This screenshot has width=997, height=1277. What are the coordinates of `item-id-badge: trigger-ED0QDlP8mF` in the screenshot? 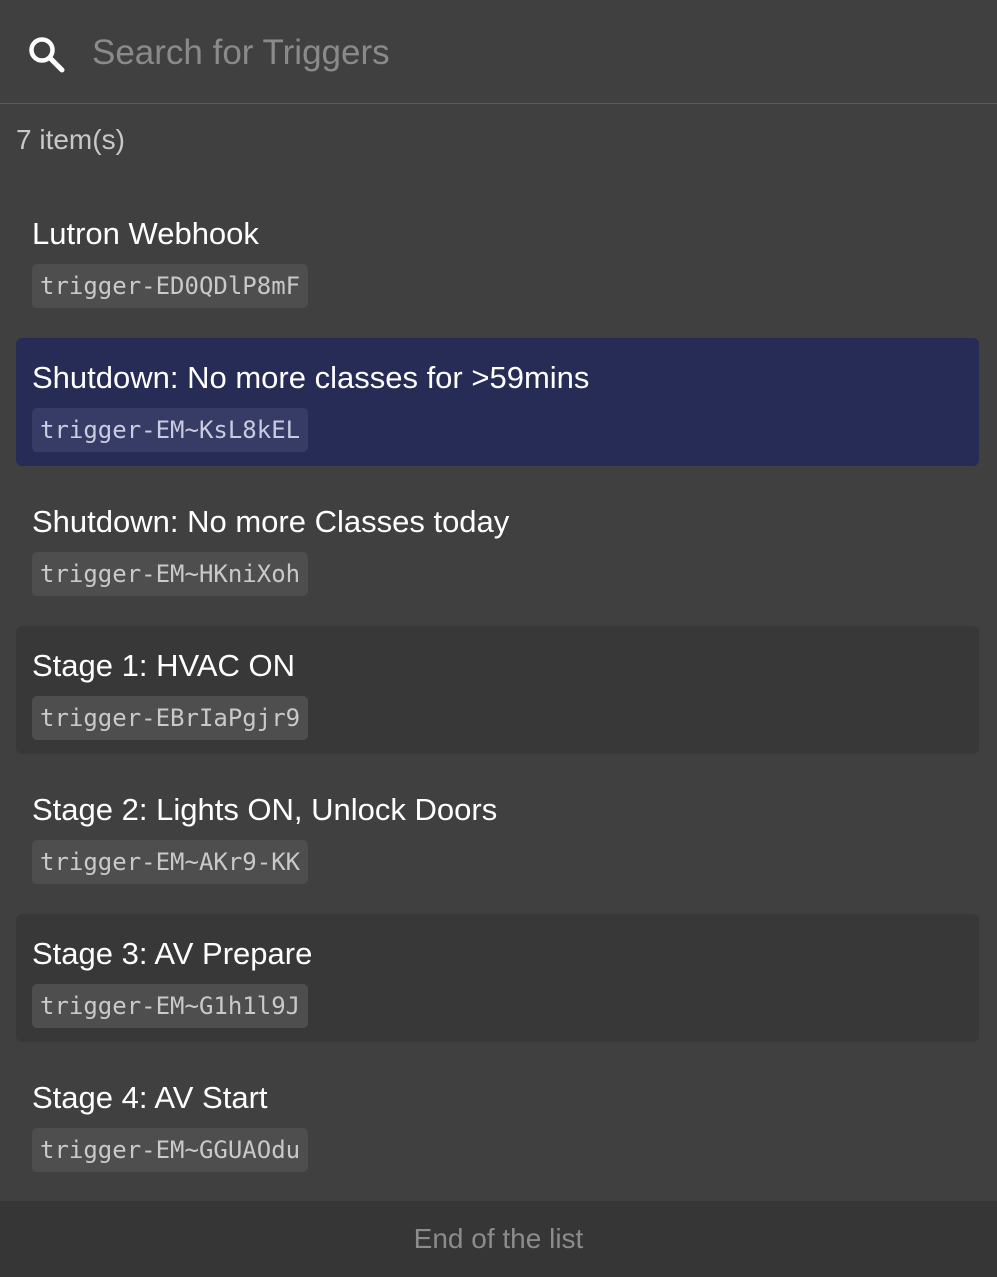 It's located at (170, 286).